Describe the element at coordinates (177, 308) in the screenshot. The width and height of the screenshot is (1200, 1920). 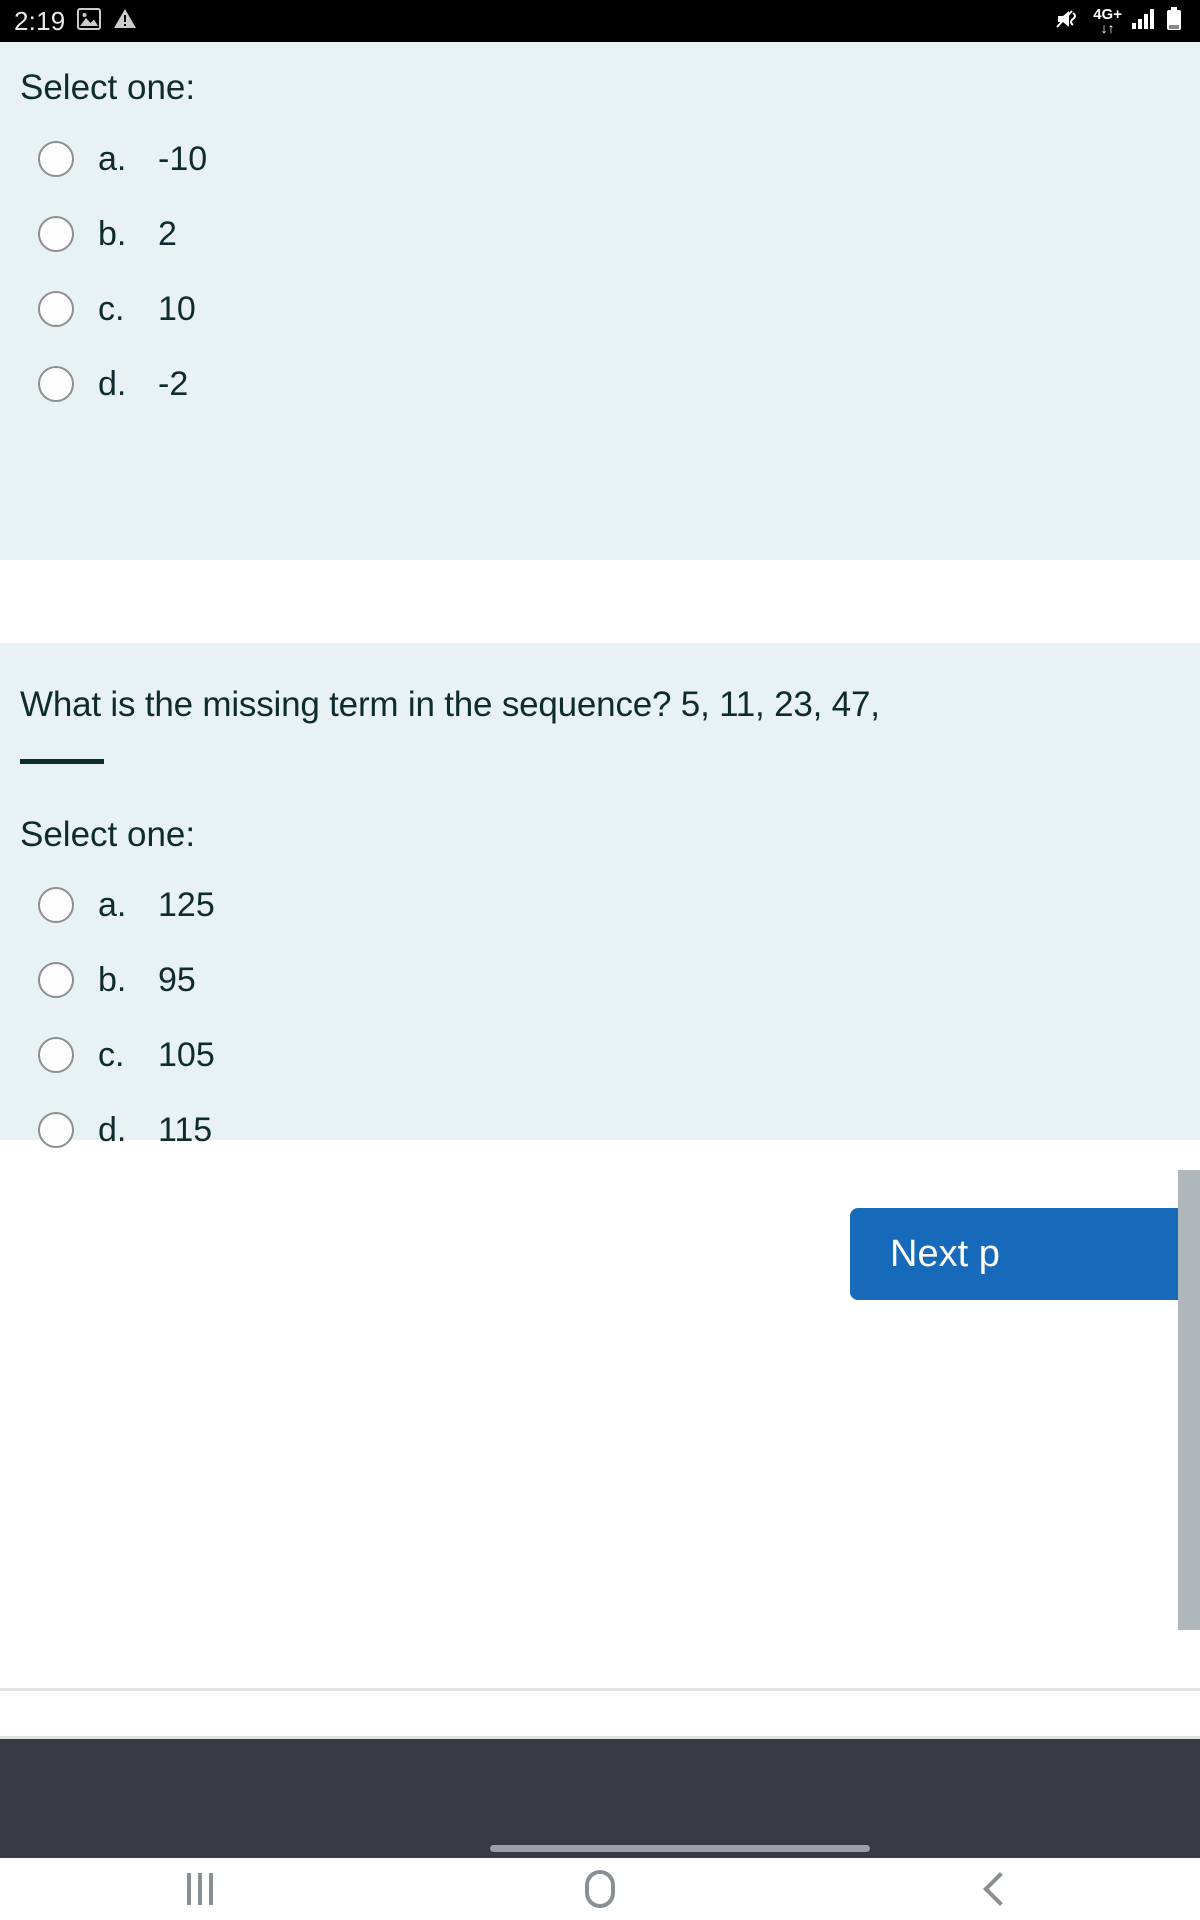
I see `option-value: 10` at that location.